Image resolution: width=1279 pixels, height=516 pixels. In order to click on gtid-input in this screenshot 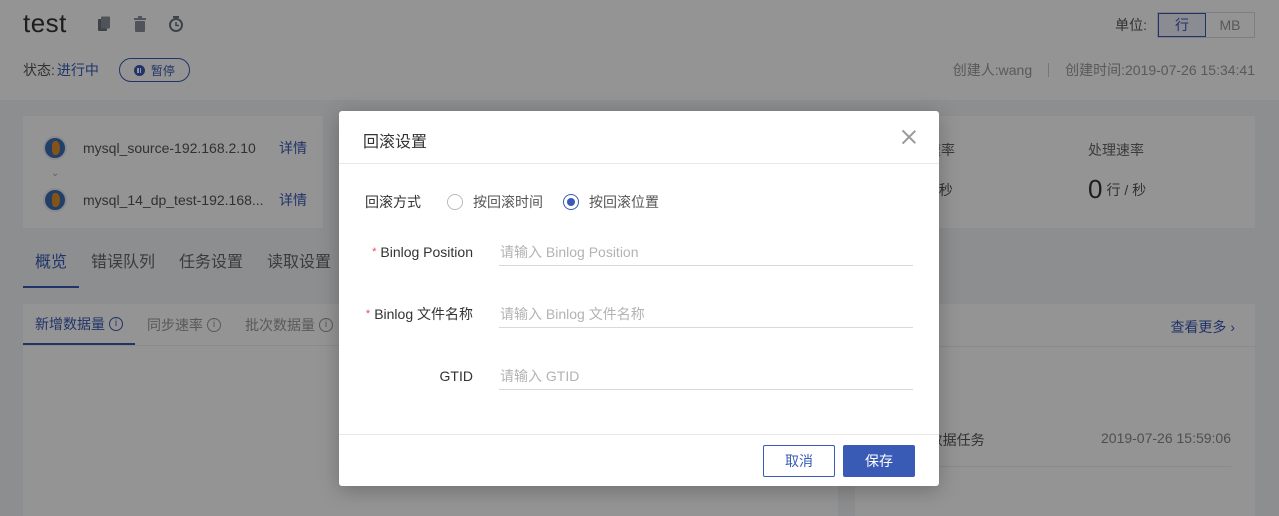, I will do `click(706, 376)`.